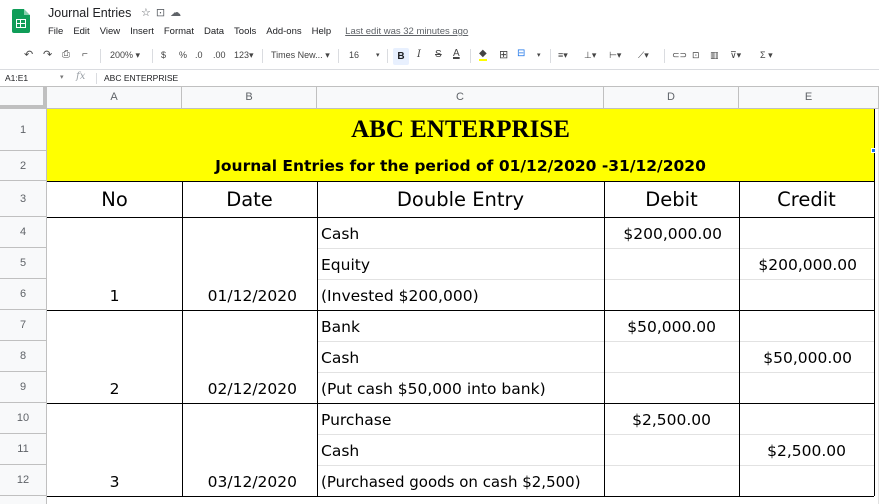  Describe the element at coordinates (23, 232) in the screenshot. I see `row-header-4: 4` at that location.